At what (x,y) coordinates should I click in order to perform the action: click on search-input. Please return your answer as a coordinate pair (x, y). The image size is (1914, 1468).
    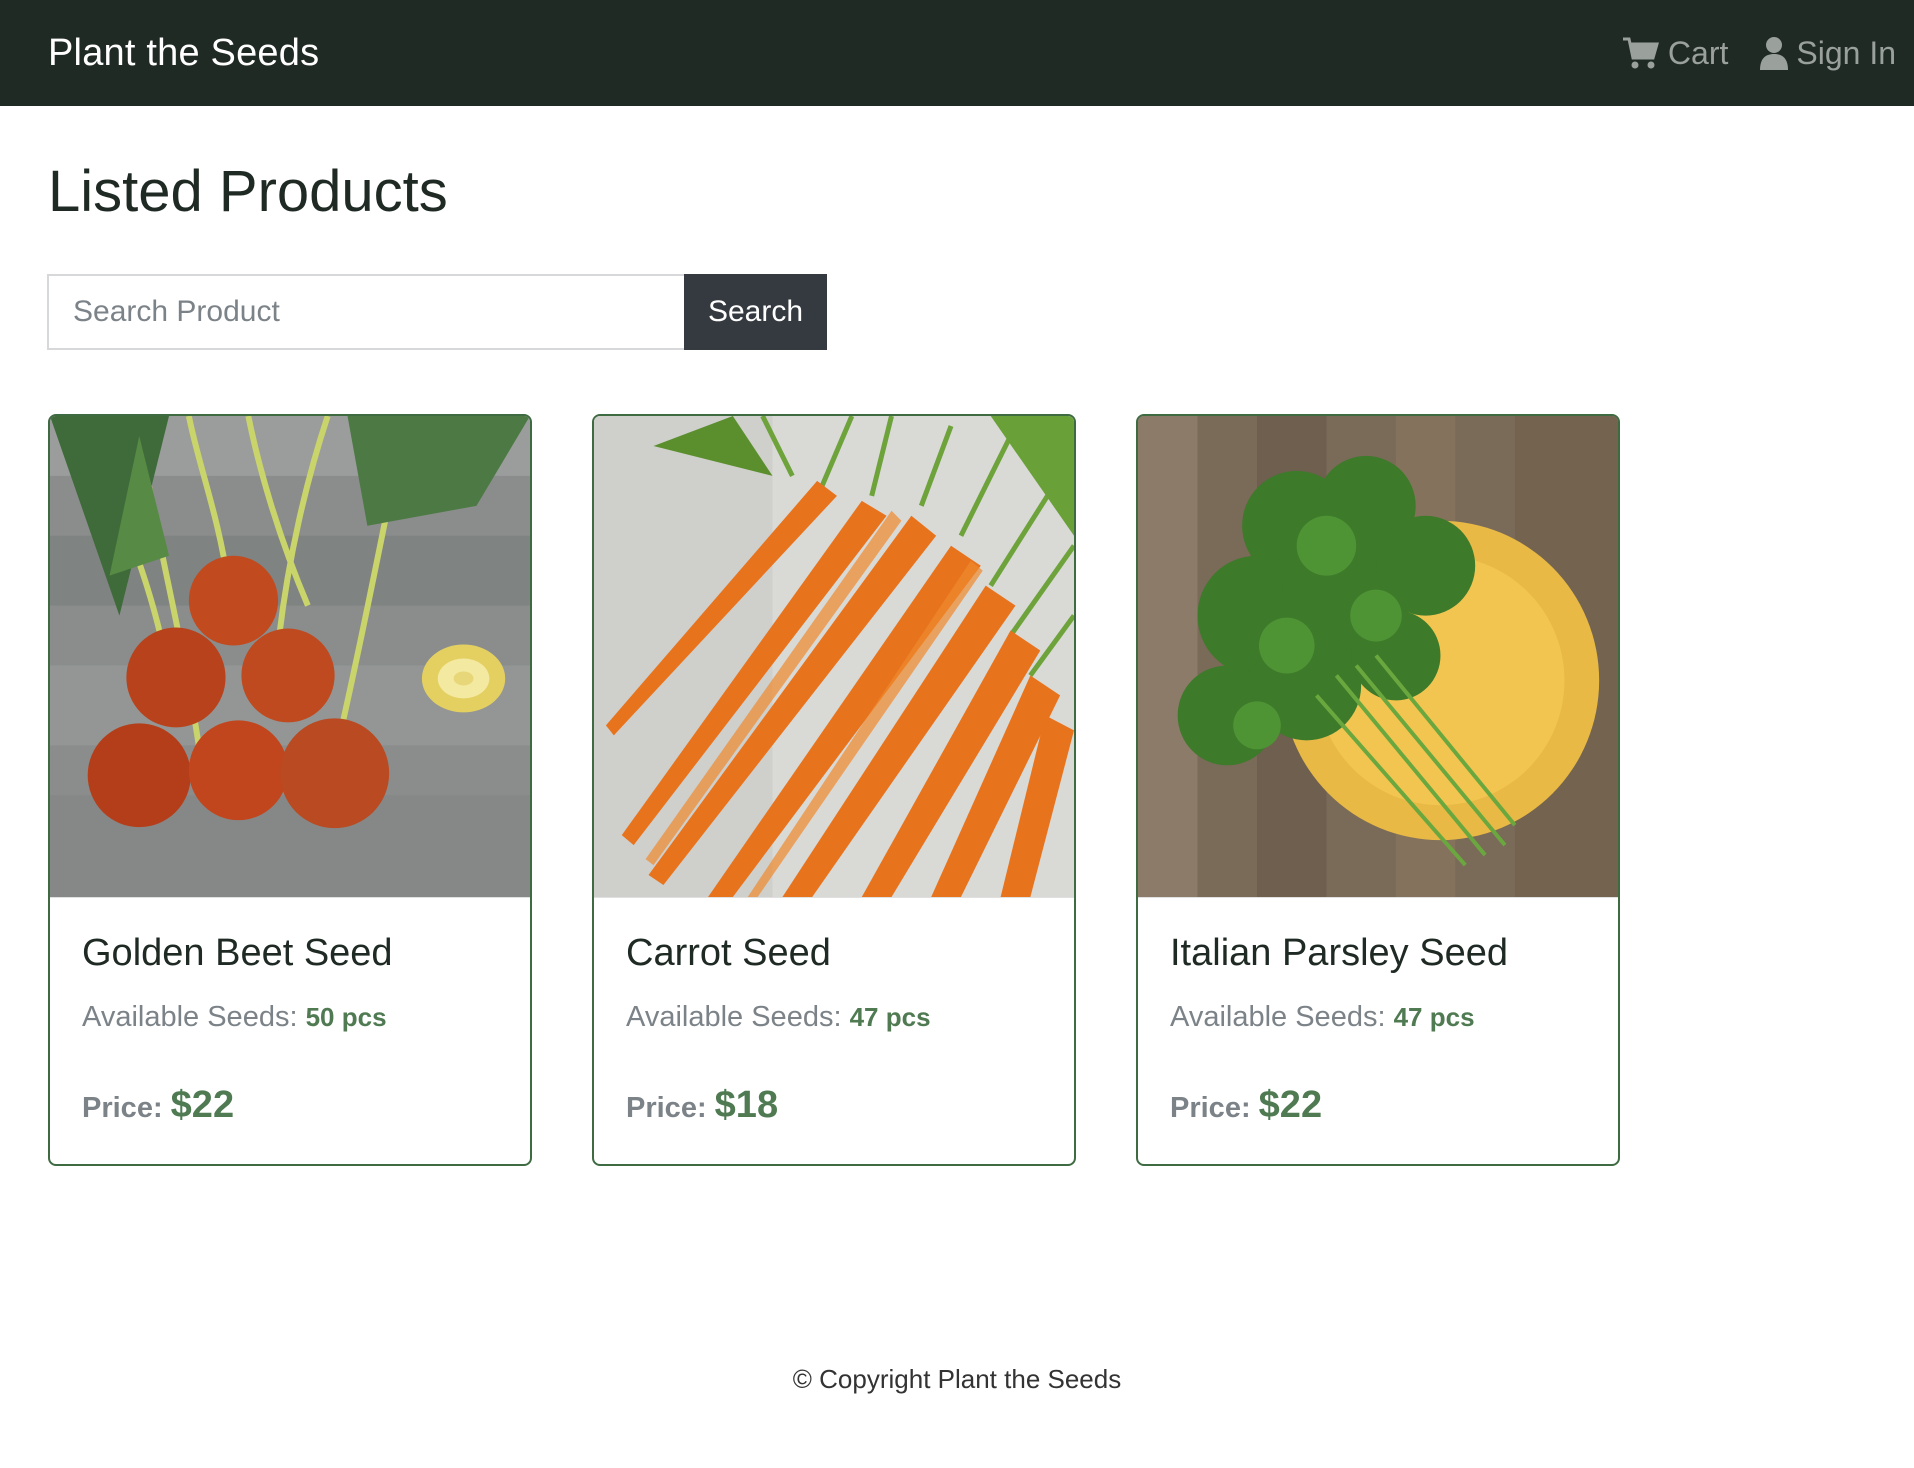
    Looking at the image, I should click on (365, 312).